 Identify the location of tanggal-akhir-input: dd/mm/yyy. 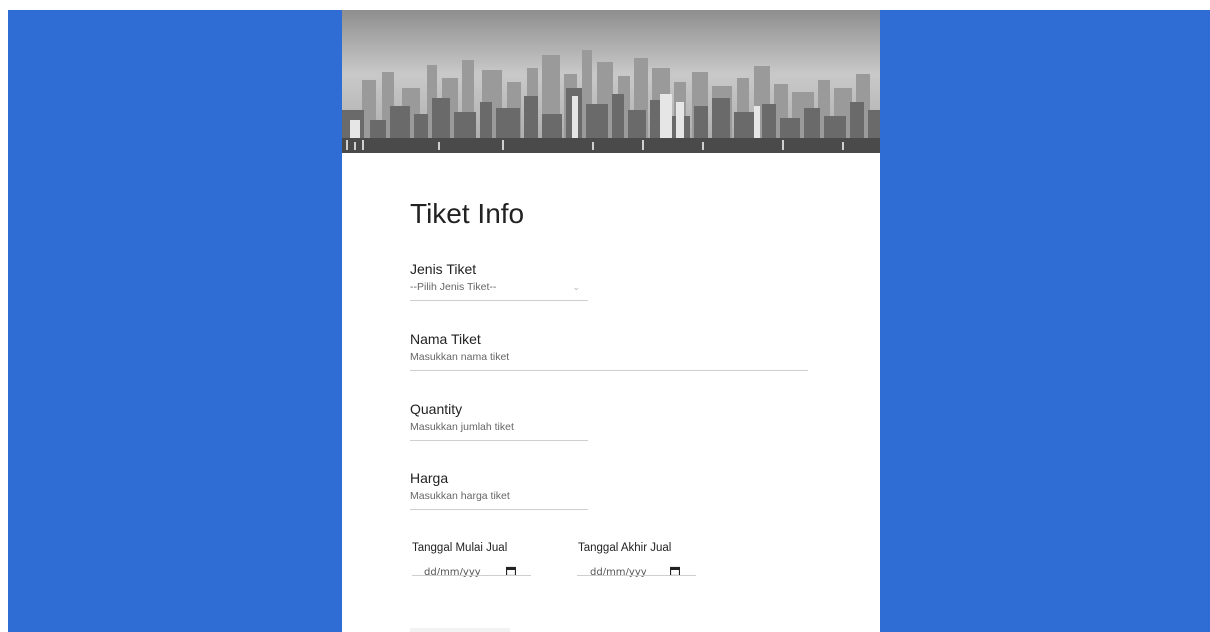
(638, 573).